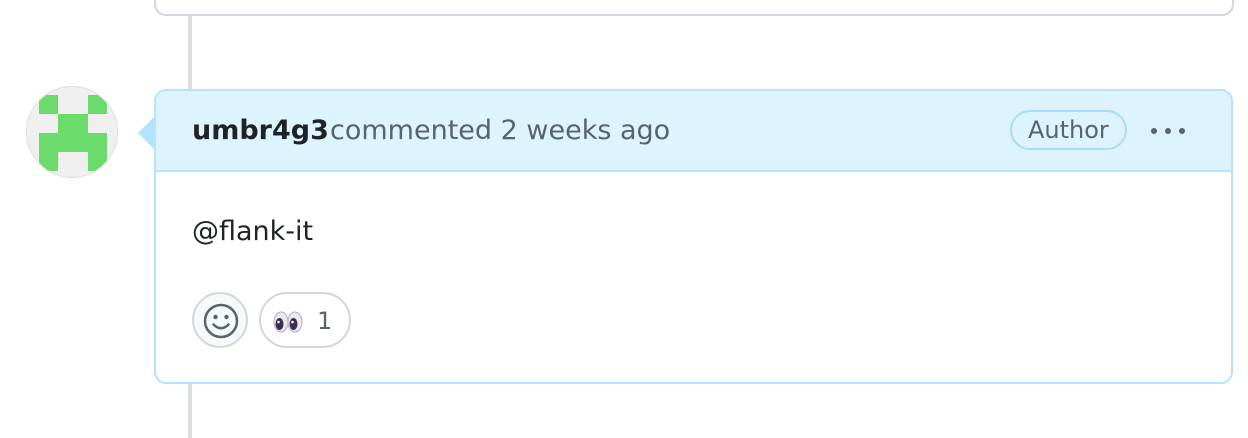  What do you see at coordinates (260, 130) in the screenshot?
I see `author-link: umbr4g3` at bounding box center [260, 130].